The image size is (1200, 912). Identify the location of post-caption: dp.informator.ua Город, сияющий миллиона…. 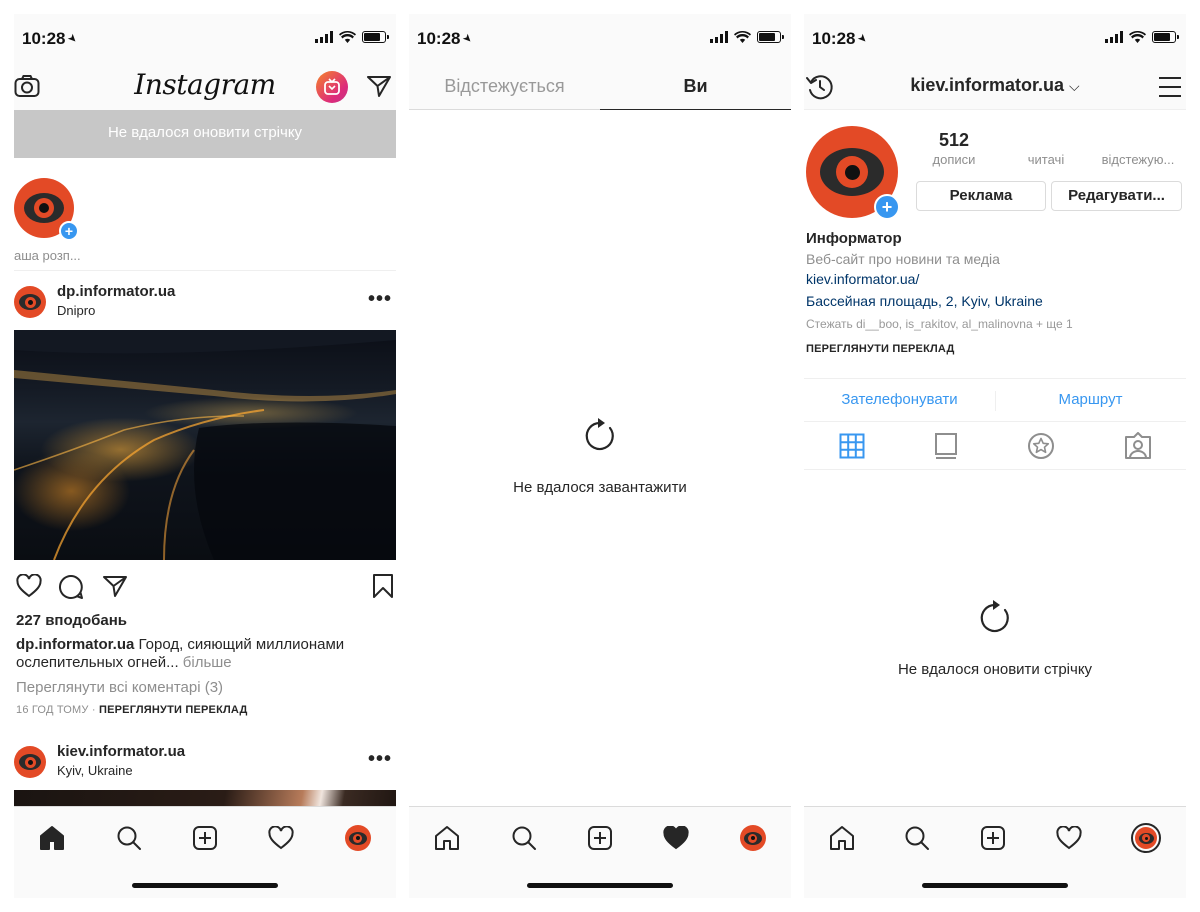
(201, 654).